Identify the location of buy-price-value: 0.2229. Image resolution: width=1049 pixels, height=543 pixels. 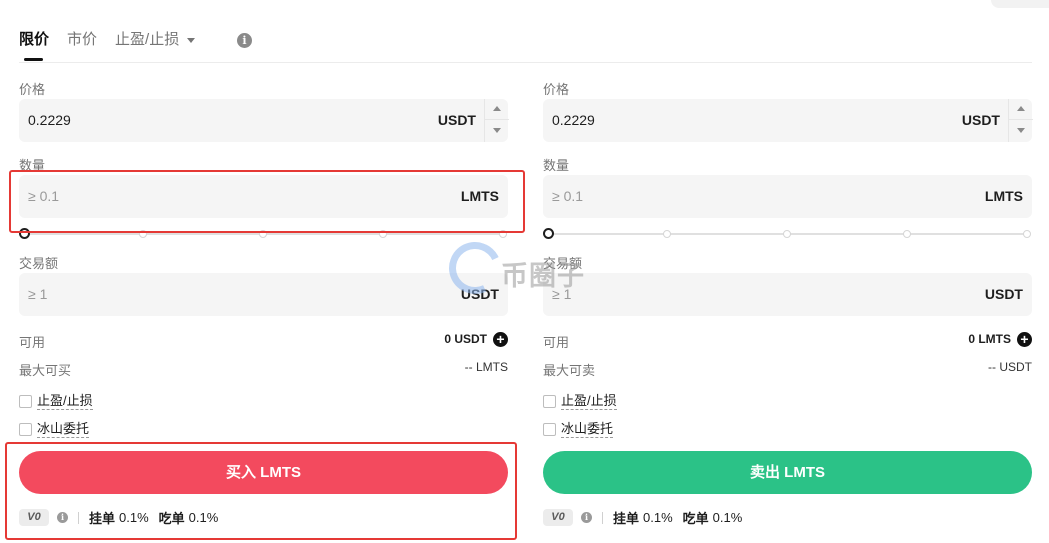
(49, 120).